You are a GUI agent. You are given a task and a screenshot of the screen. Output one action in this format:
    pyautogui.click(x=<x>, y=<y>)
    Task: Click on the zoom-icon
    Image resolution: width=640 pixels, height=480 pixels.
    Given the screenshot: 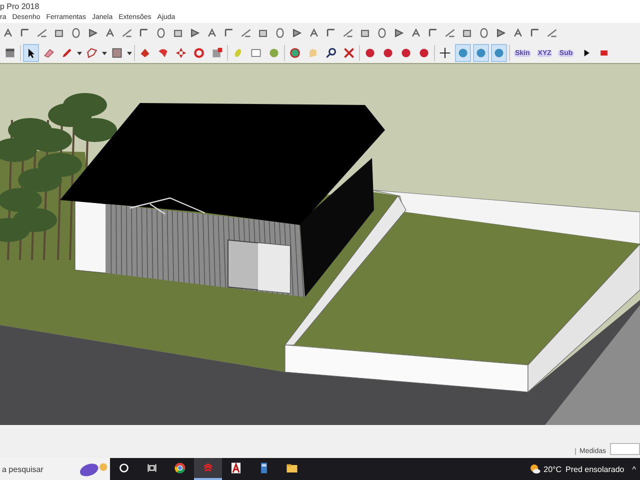 What is the action you would take?
    pyautogui.click(x=331, y=53)
    